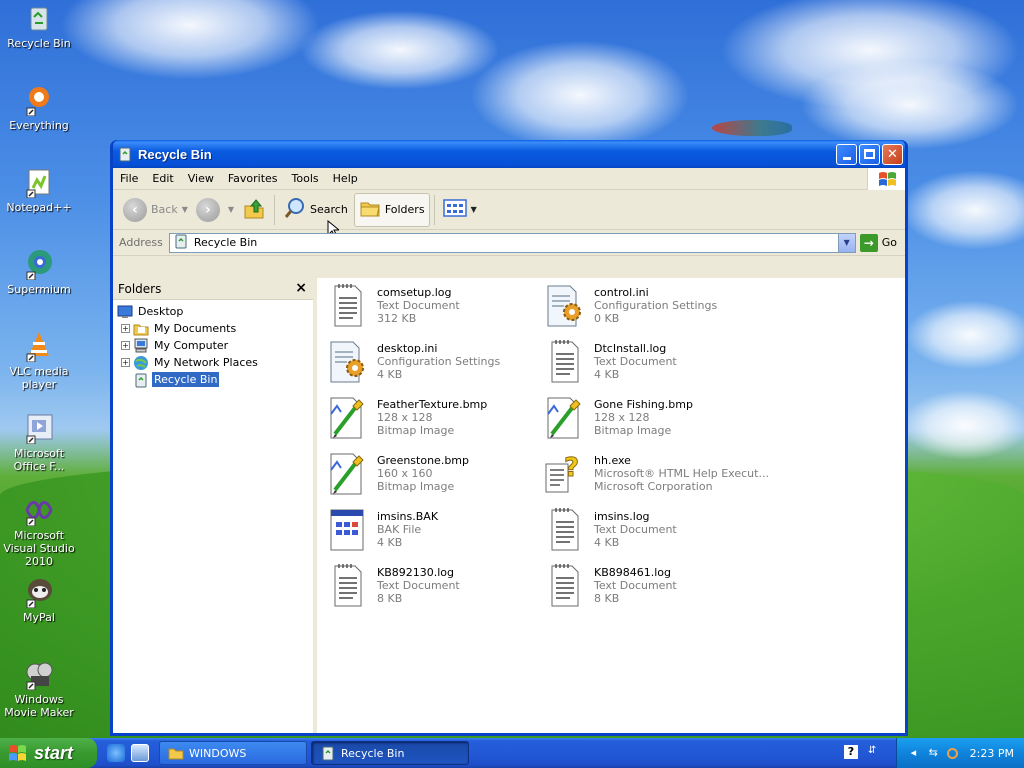 This screenshot has height=768, width=1024. I want to click on desktop-icon-label: VLC media player, so click(39, 378).